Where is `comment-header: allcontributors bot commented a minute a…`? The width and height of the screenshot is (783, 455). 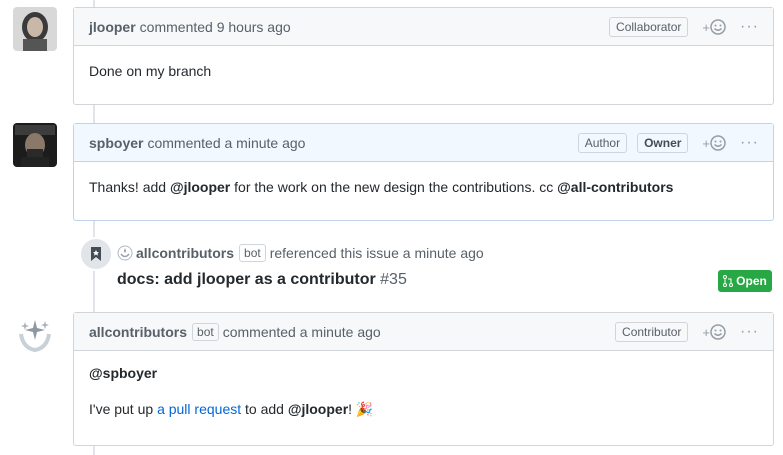 comment-header: allcontributors bot commented a minute a… is located at coordinates (423, 332).